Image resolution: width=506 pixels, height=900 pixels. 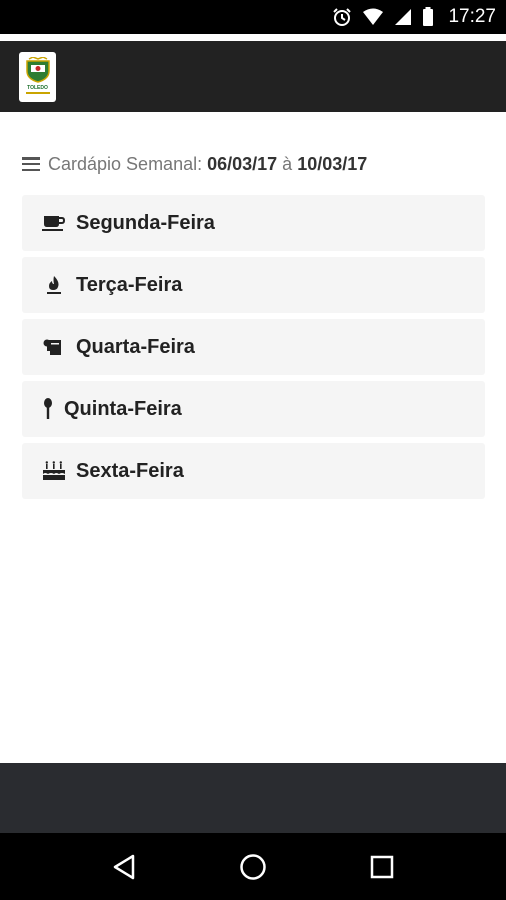 I want to click on logo-underline, so click(x=37, y=93).